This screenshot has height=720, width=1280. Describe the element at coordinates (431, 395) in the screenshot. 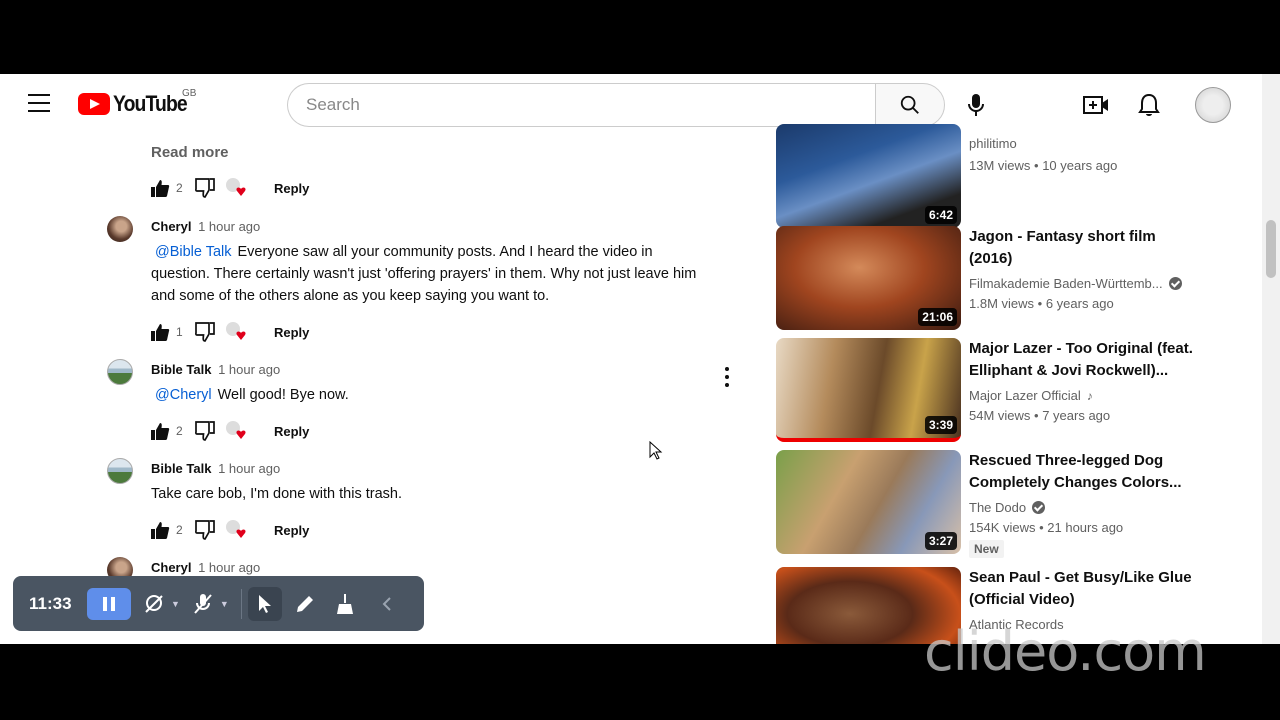

I see `comment-text: @Cheryl Well good! Bye now.` at that location.